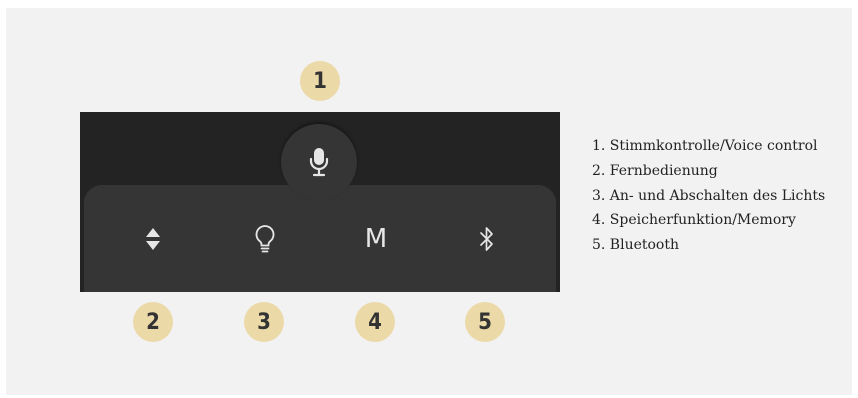 Image resolution: width=858 pixels, height=398 pixels. What do you see at coordinates (705, 146) in the screenshot?
I see `legend-item-voice-control: 1. Stimmkontrolle/Voice control` at bounding box center [705, 146].